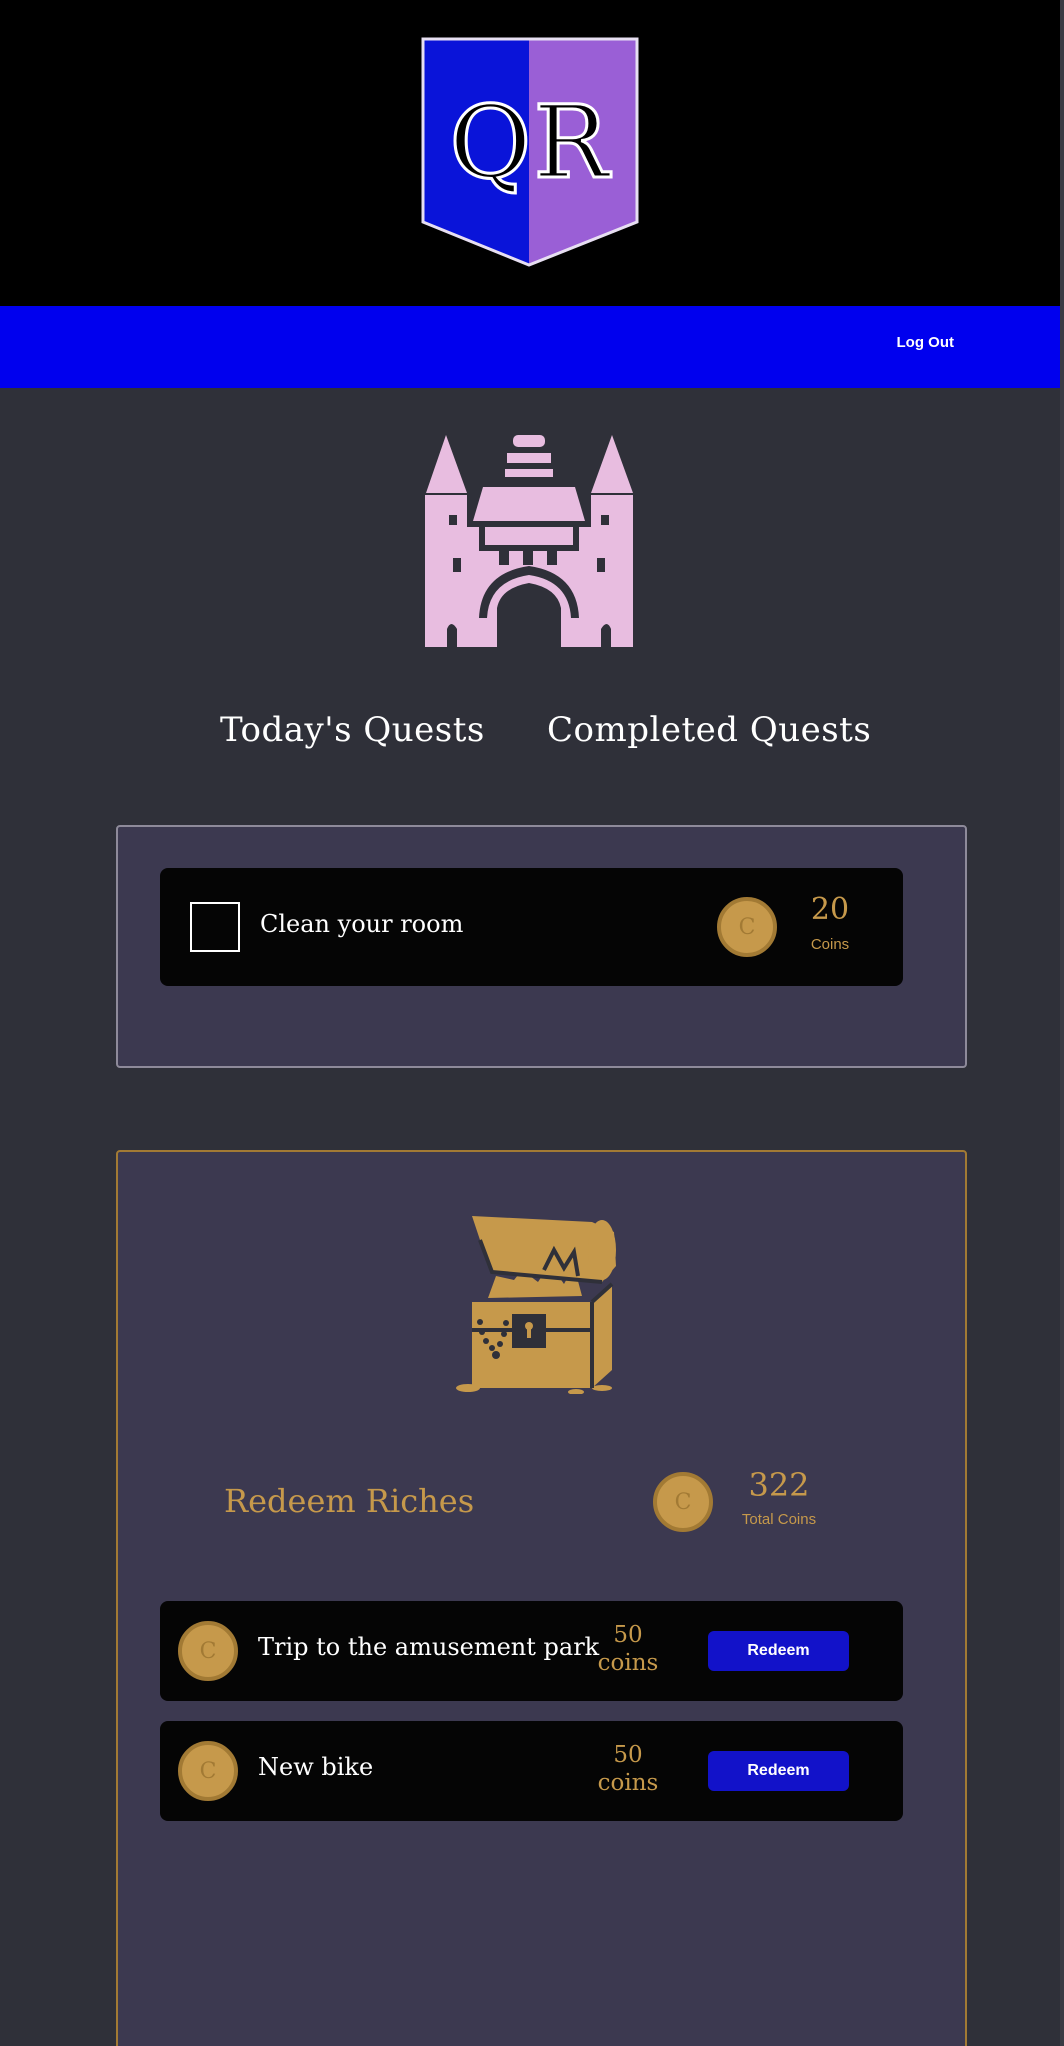 The width and height of the screenshot is (1064, 2046). Describe the element at coordinates (362, 924) in the screenshot. I see `quest-name: Clean your room` at that location.